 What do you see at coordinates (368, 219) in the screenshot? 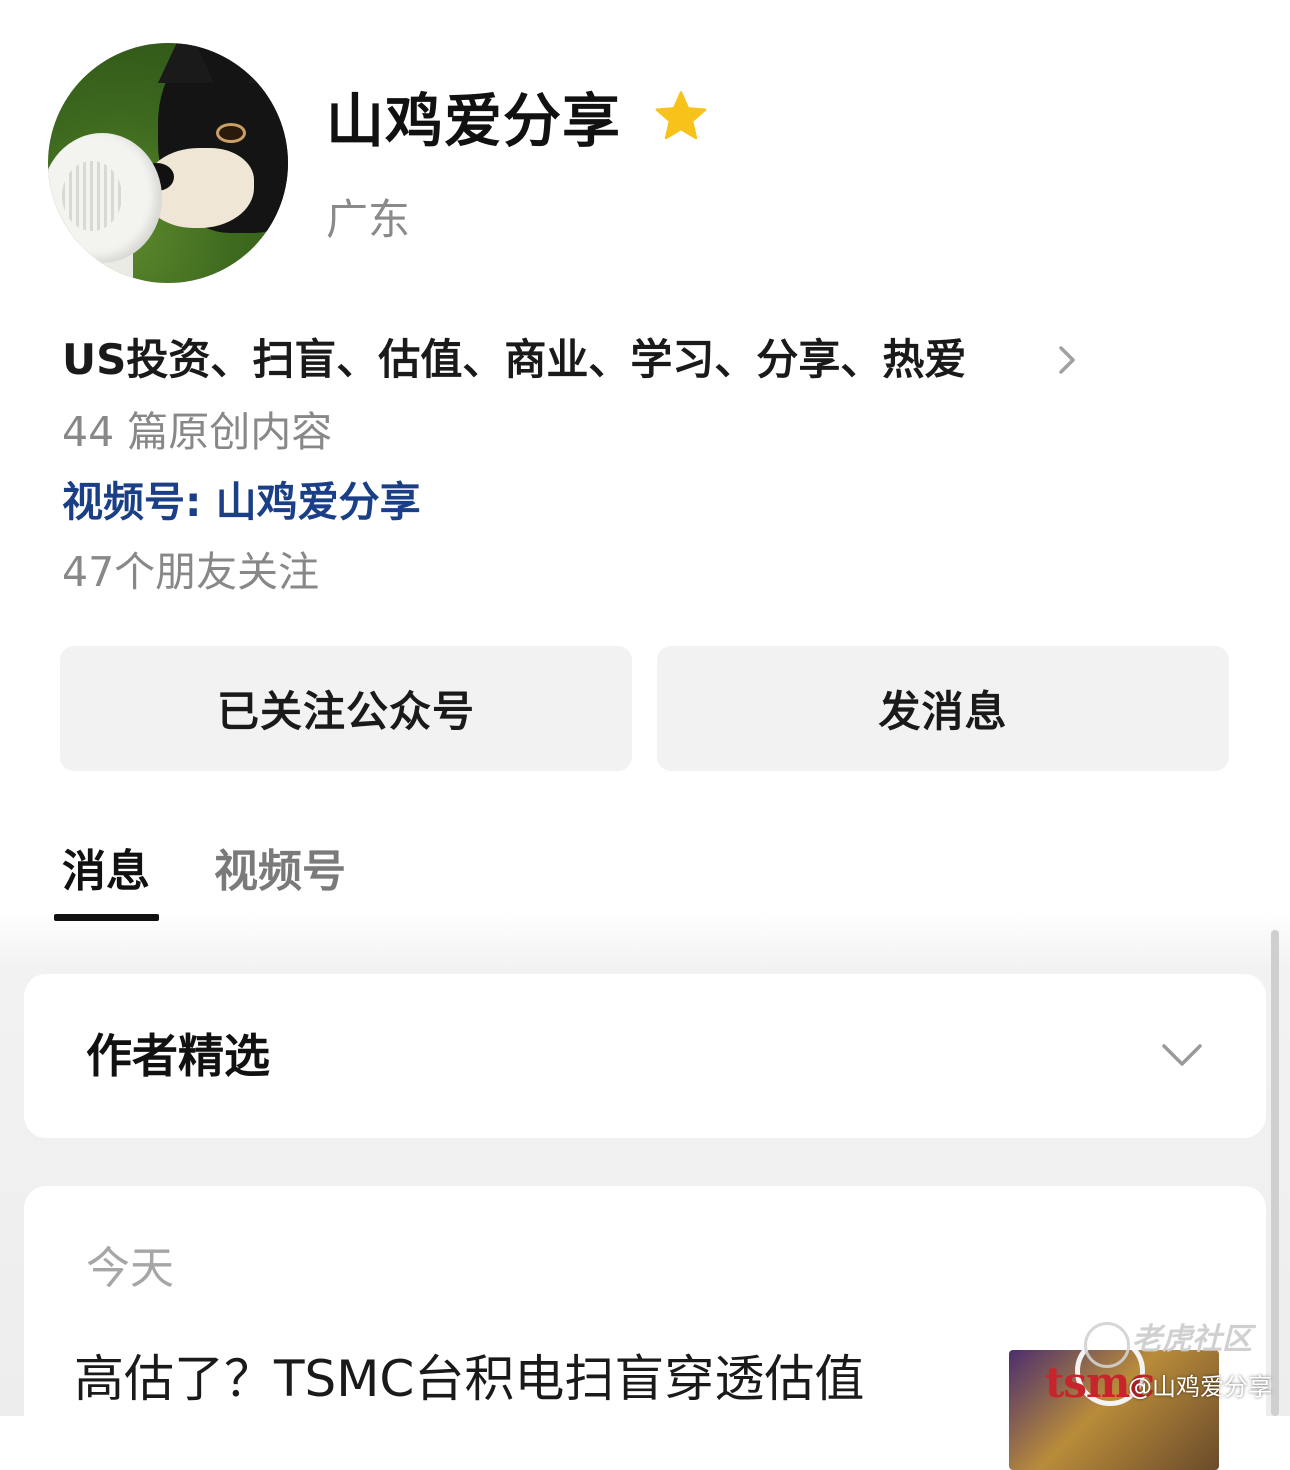
I see `region-label: 广东` at bounding box center [368, 219].